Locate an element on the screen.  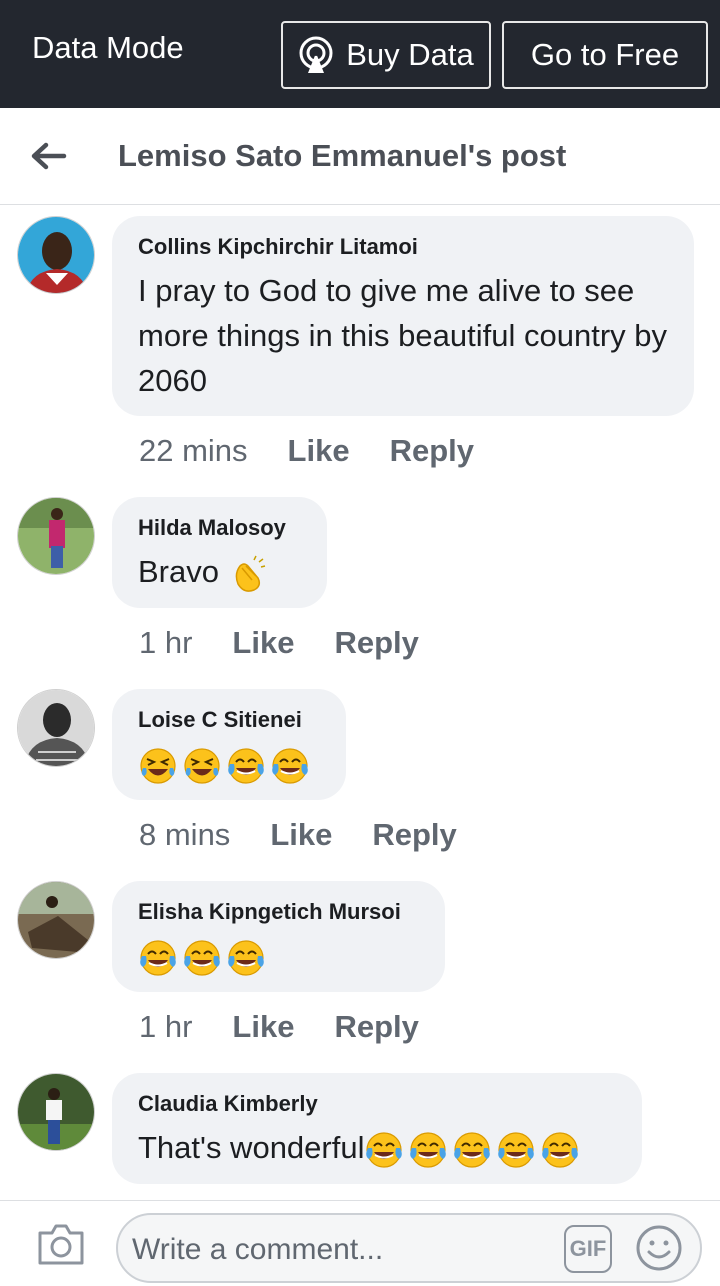
go-to-free-button: Go to Free is located at coordinates (605, 55).